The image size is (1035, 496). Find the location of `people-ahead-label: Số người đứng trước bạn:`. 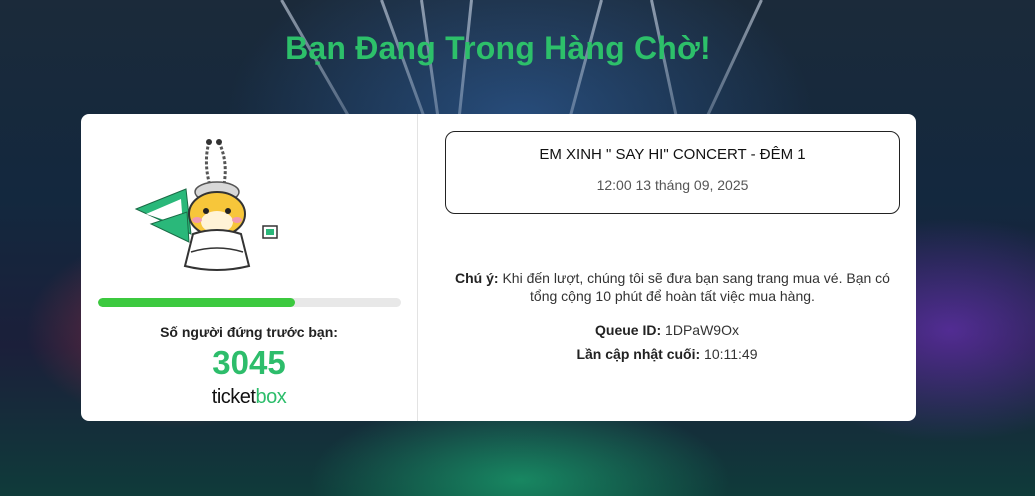

people-ahead-label: Số người đứng trước bạn: is located at coordinates (249, 332).